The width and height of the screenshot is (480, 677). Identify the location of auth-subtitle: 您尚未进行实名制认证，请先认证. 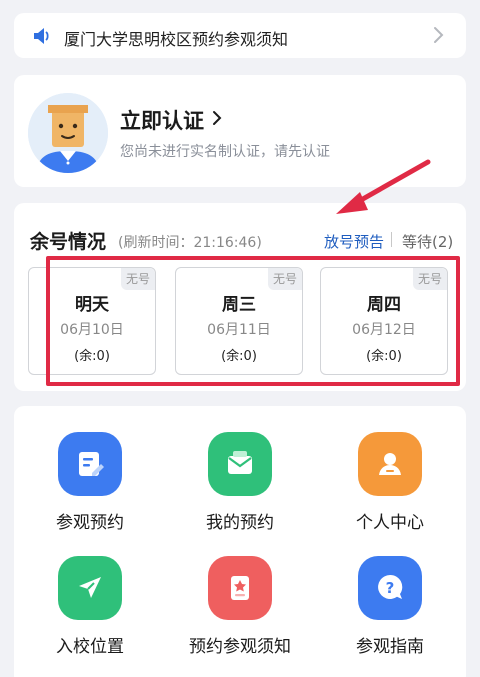
(225, 152).